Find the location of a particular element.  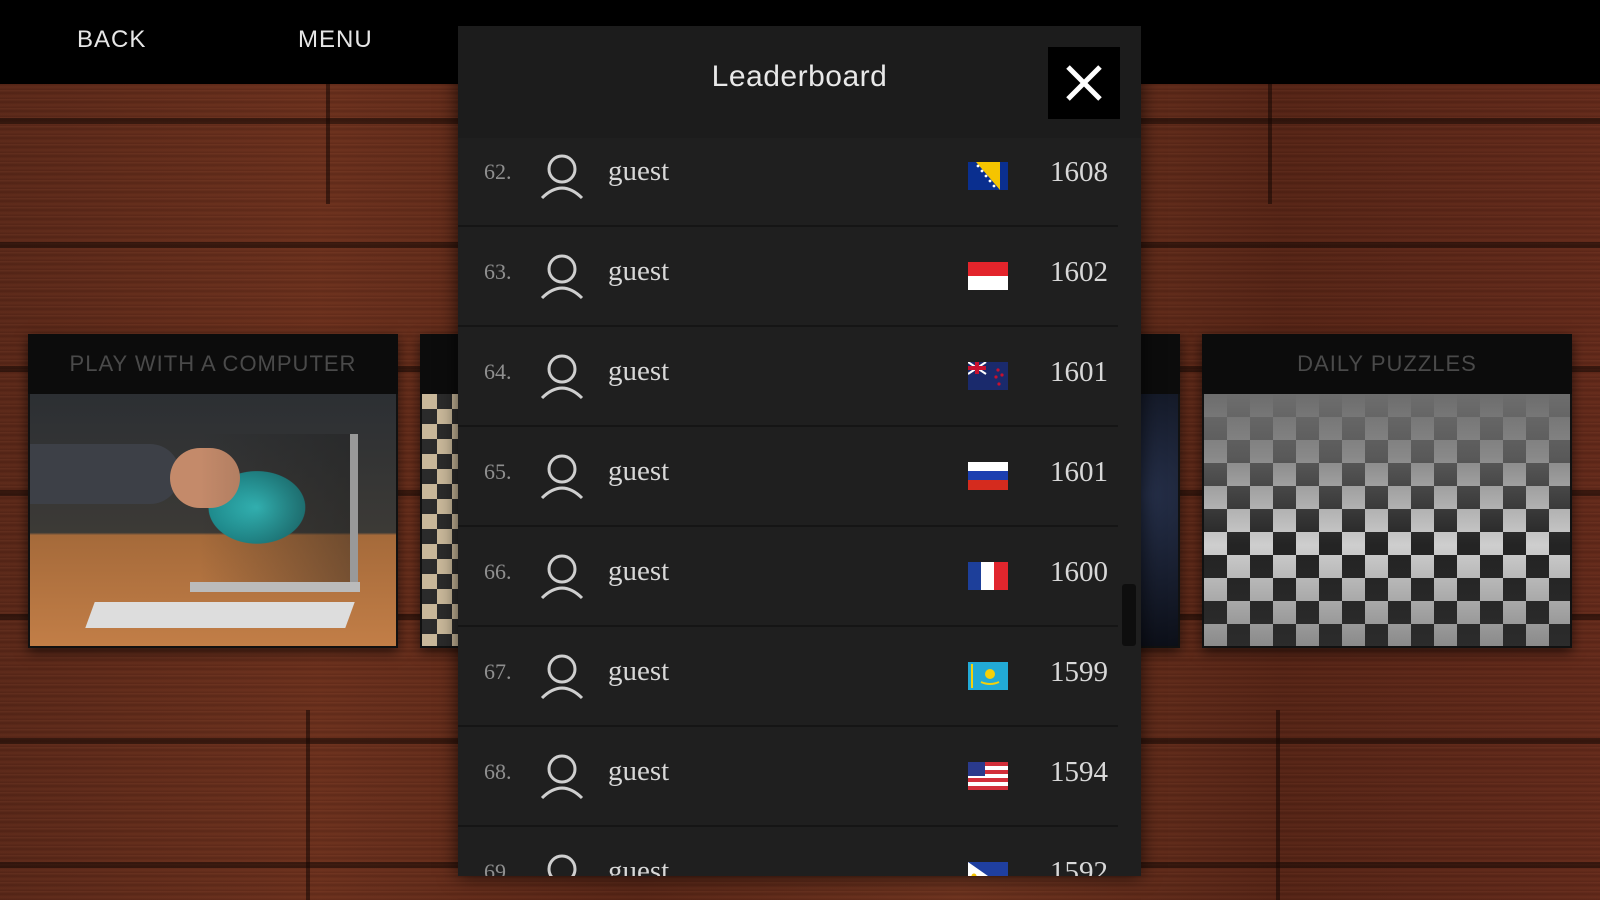

rank: 63. is located at coordinates (498, 271).